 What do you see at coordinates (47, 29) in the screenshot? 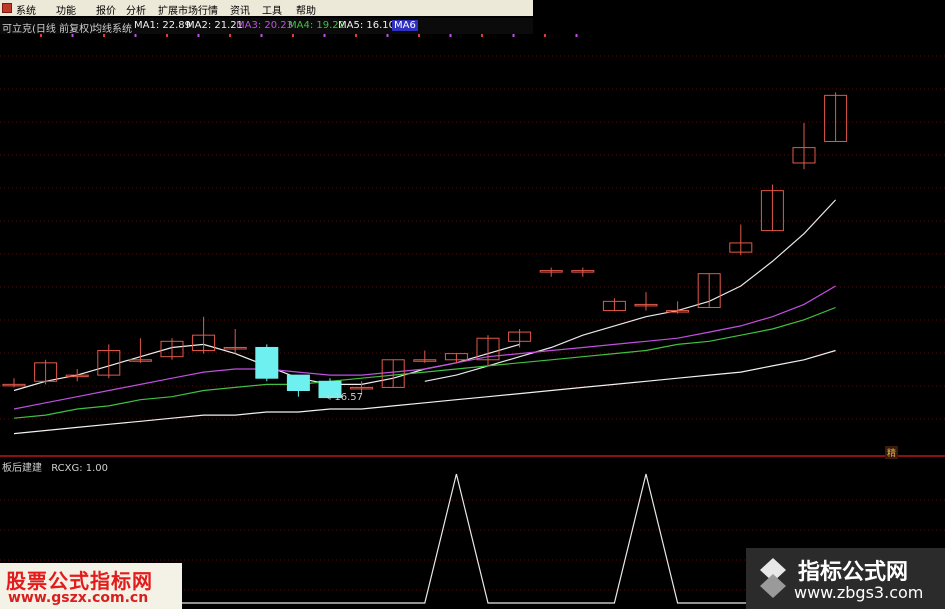
I see `stock-title: 可立克(日线 前复权)` at bounding box center [47, 29].